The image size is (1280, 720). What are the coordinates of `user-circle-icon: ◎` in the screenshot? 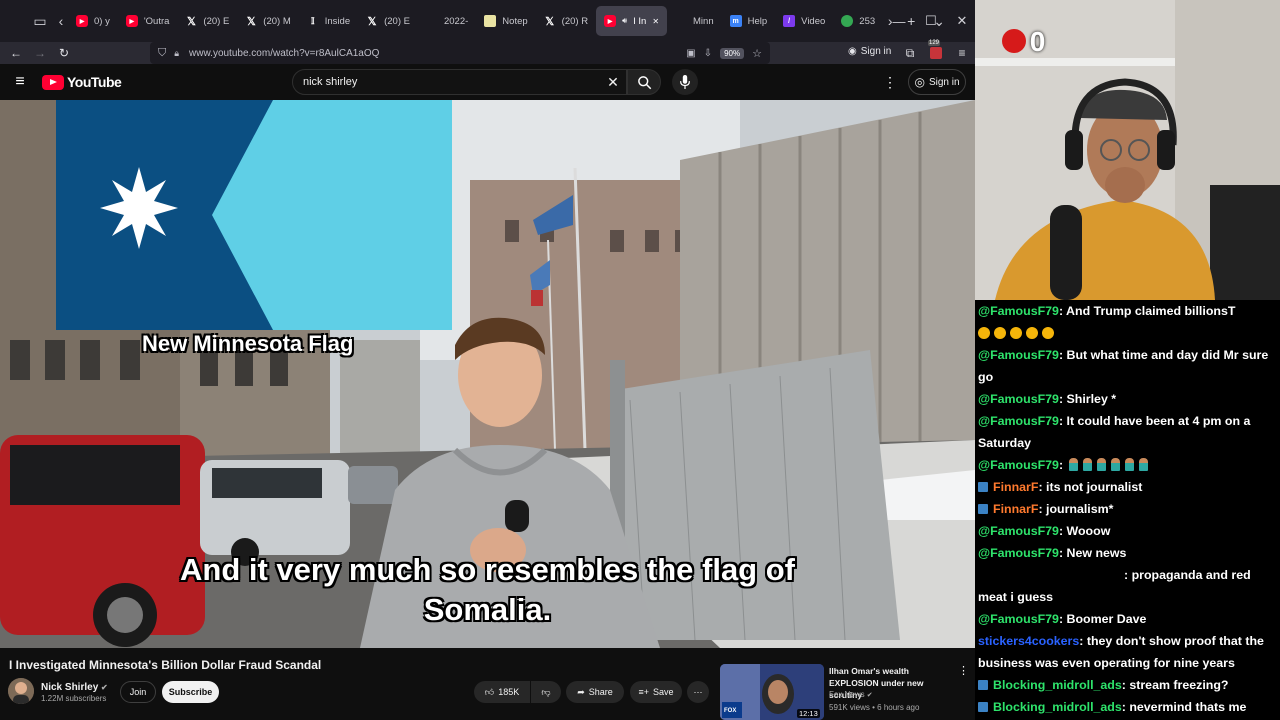 It's located at (919, 82).